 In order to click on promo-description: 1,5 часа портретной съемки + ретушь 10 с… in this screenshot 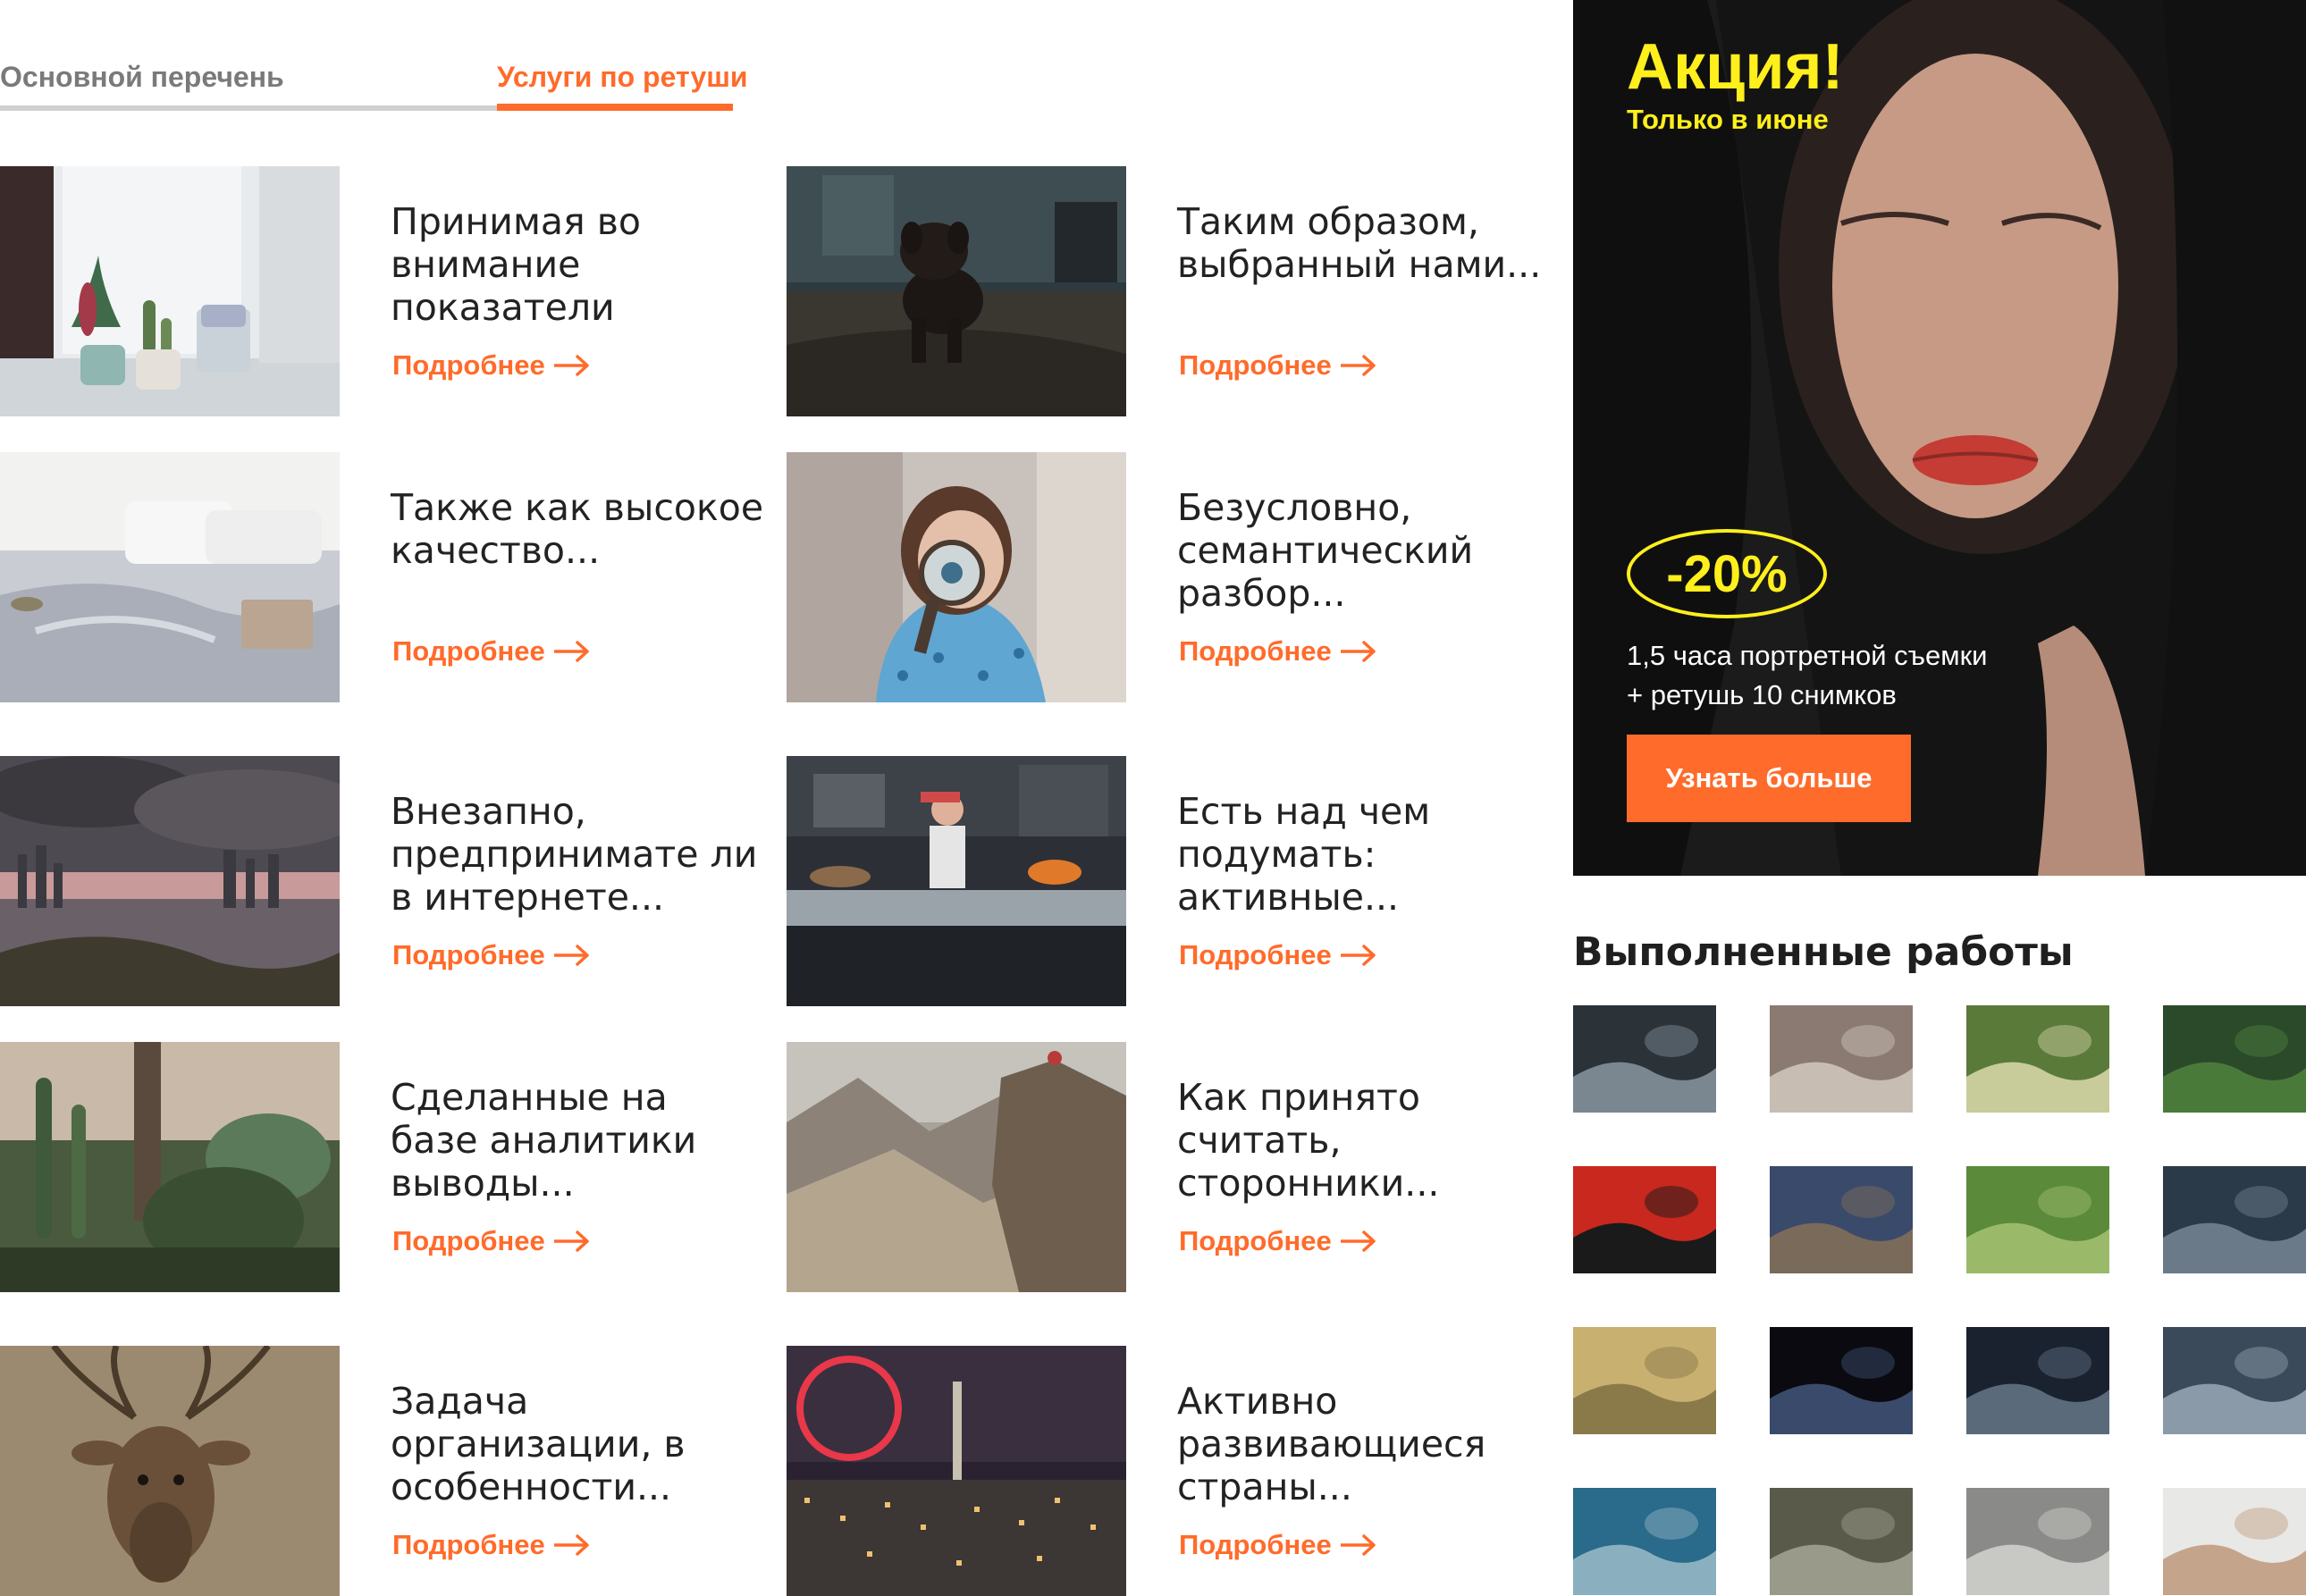, I will do `click(1807, 675)`.